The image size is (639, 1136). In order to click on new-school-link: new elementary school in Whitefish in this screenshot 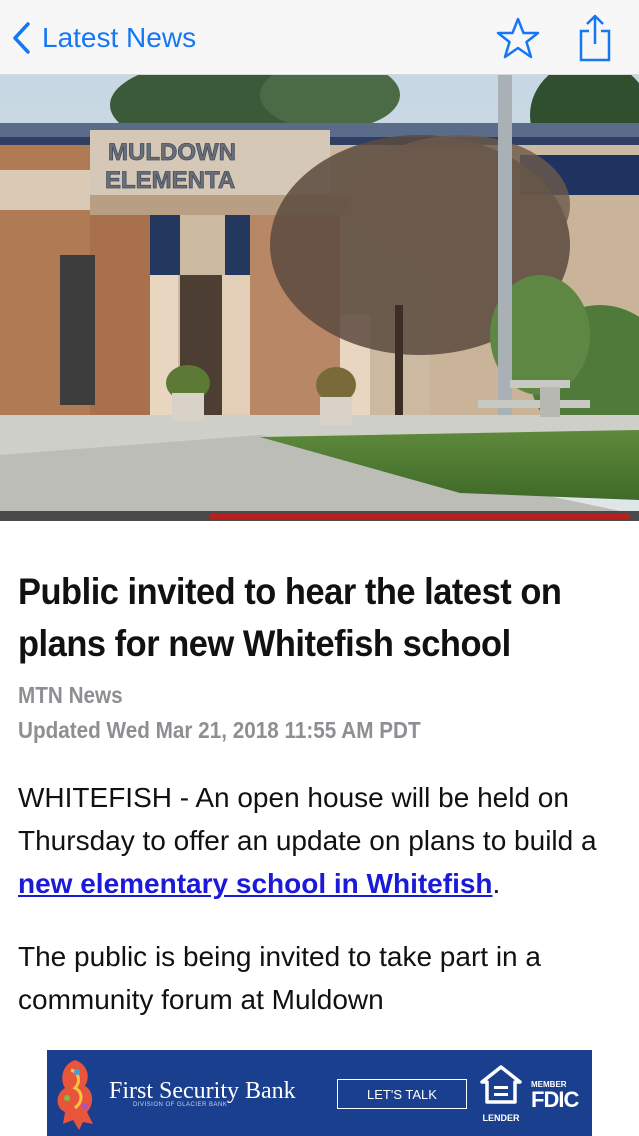, I will do `click(255, 883)`.